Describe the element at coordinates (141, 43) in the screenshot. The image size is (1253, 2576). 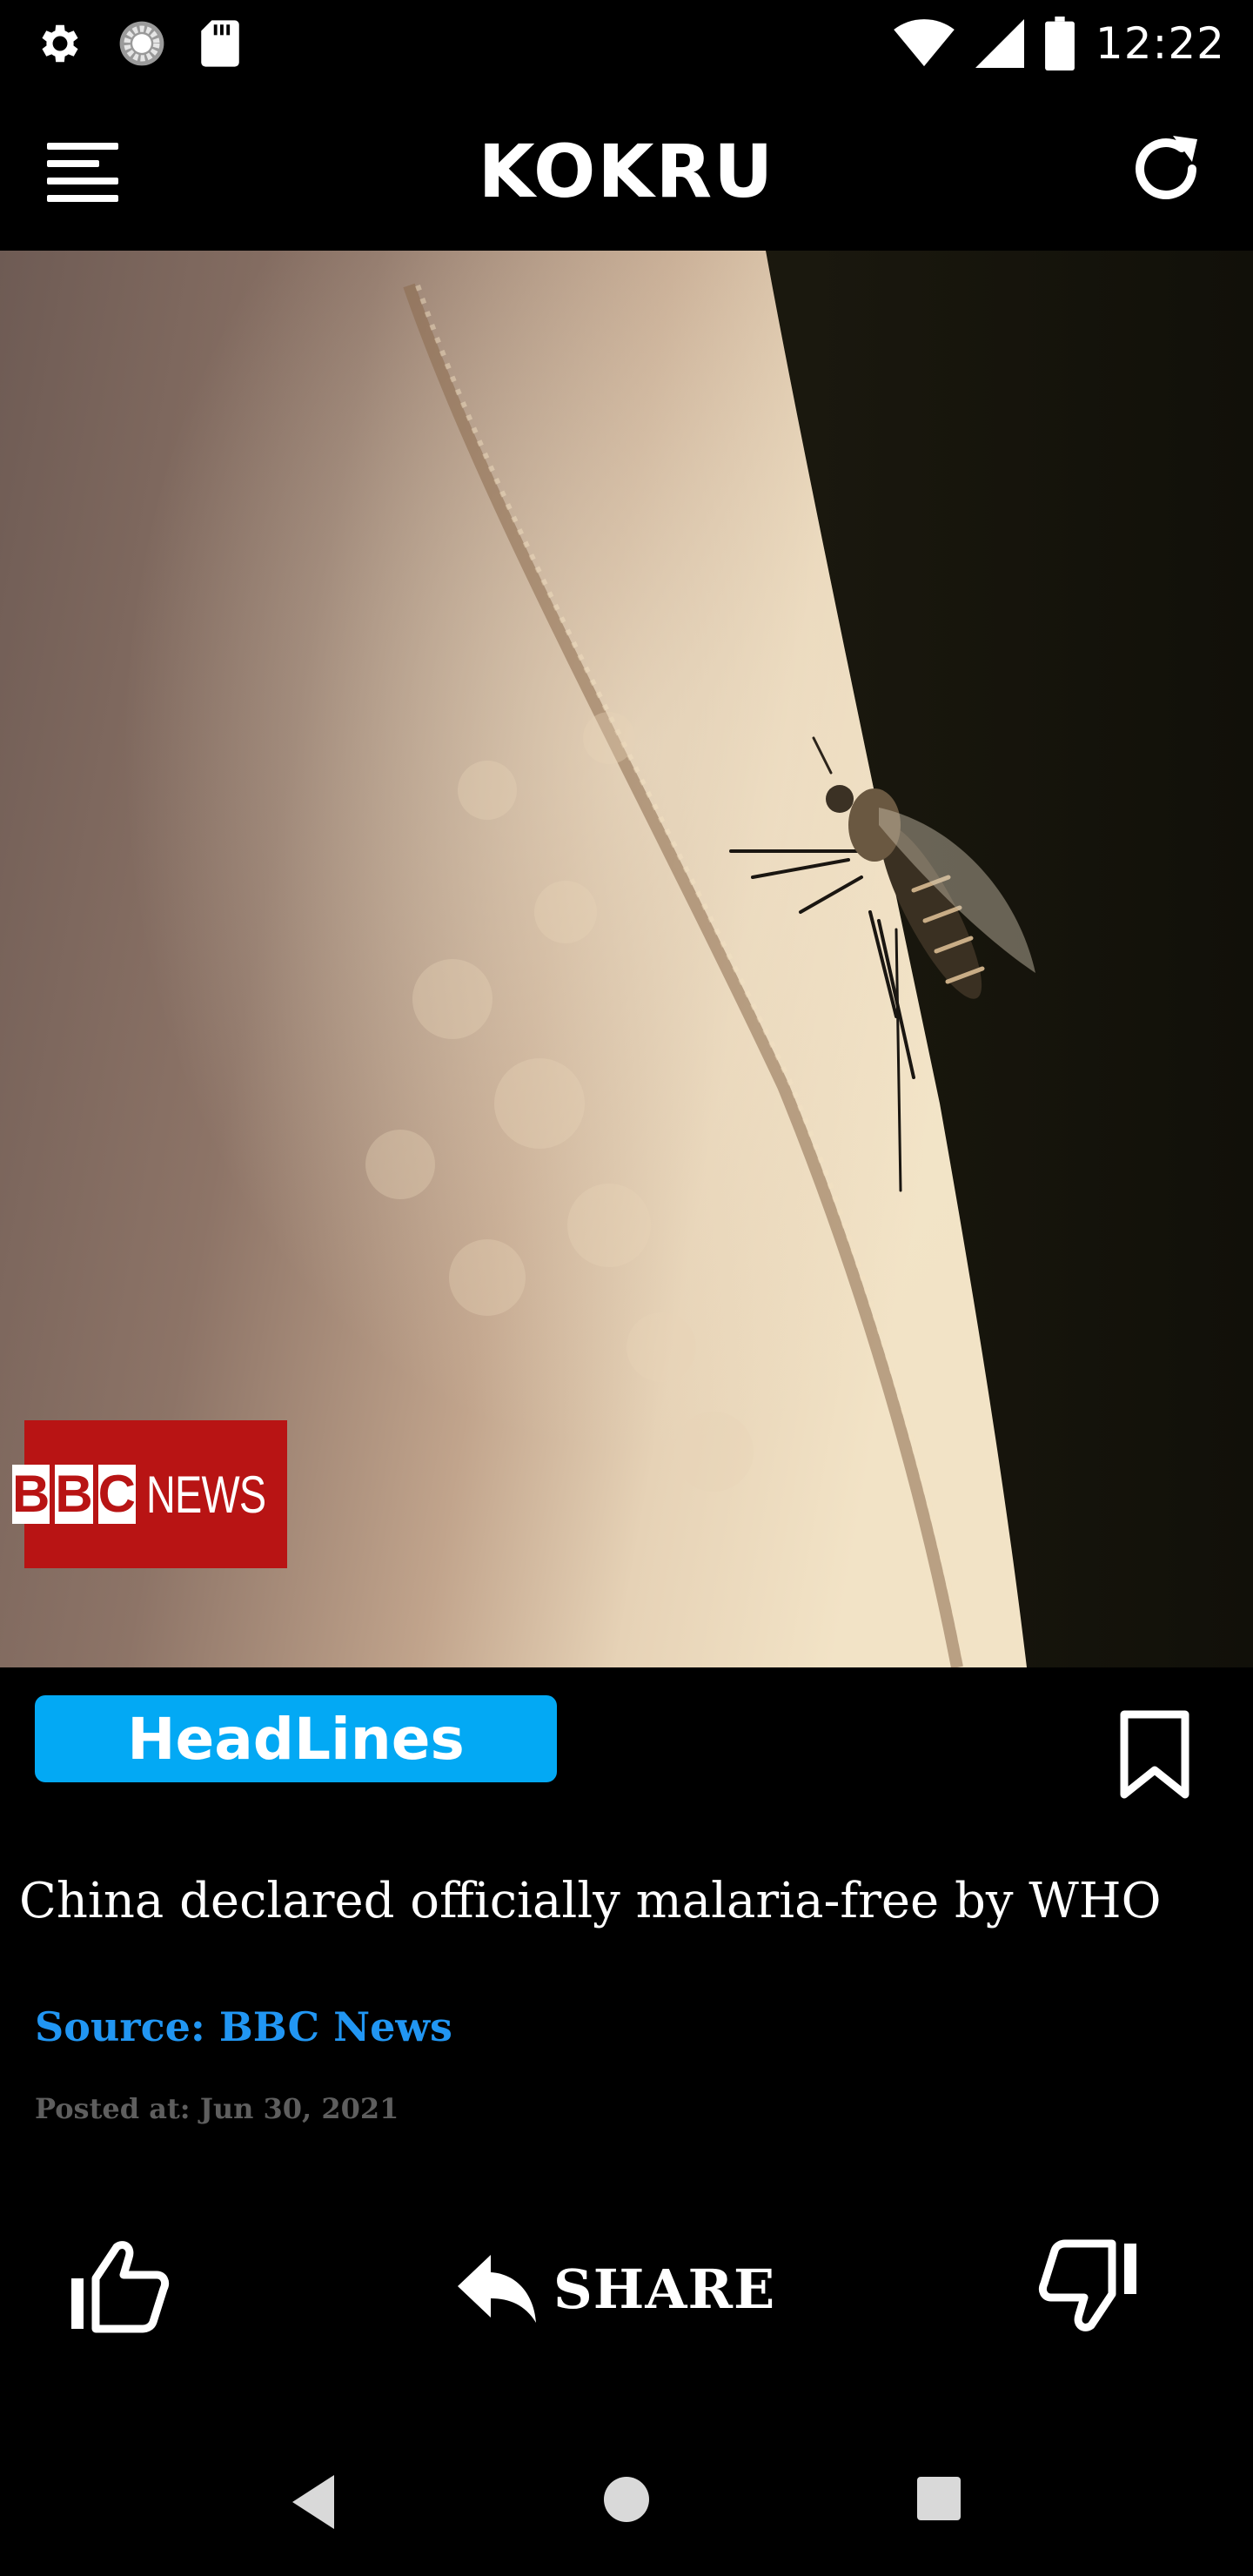
I see `sync-circle-icon` at that location.